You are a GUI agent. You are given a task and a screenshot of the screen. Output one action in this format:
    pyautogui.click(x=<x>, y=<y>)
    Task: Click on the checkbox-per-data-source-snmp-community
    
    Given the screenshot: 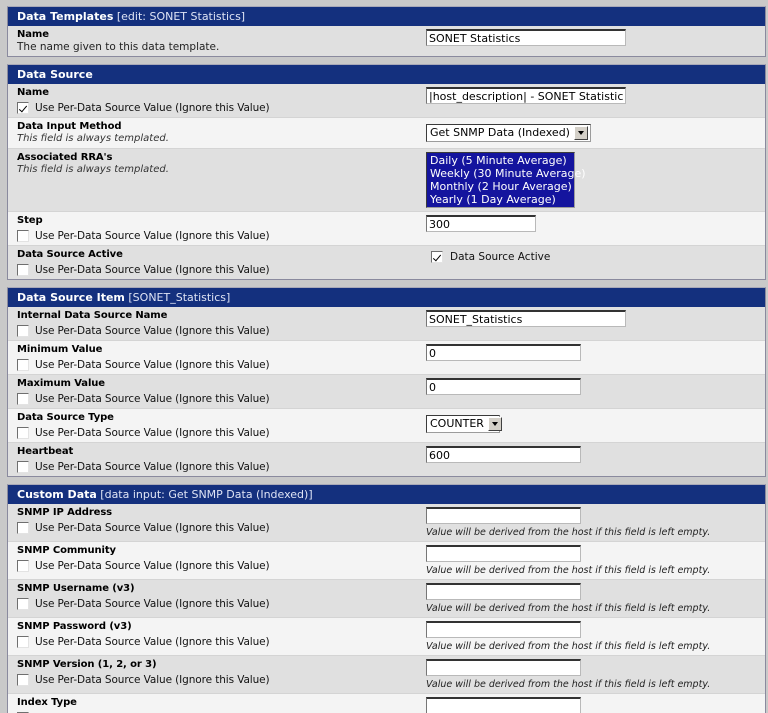 What is the action you would take?
    pyautogui.click(x=23, y=566)
    